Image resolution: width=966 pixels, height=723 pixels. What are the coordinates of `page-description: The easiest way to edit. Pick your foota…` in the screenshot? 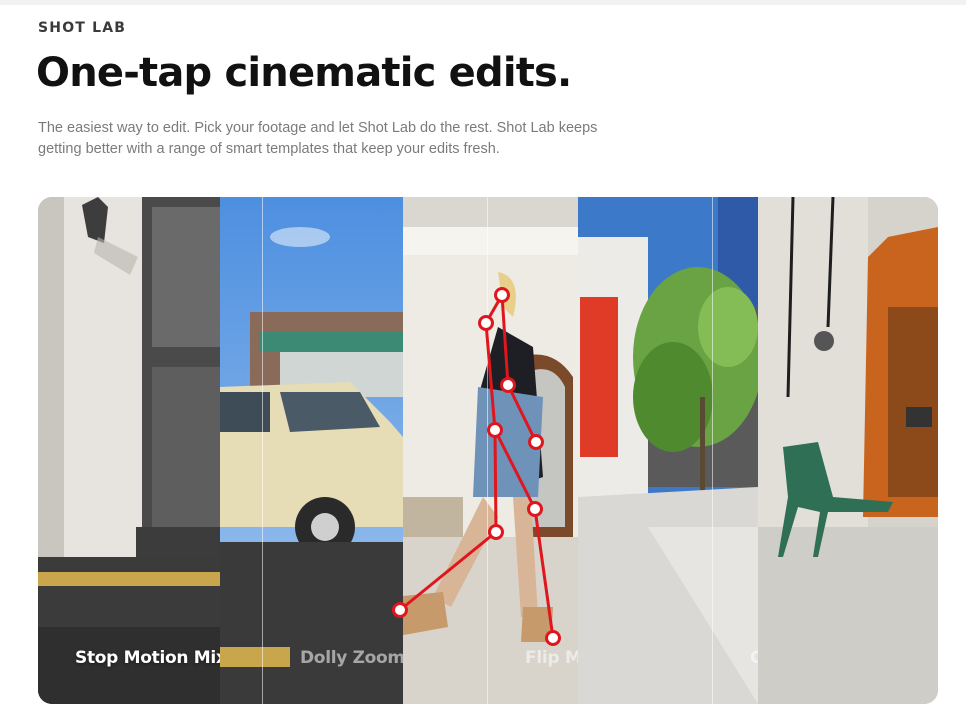 It's located at (318, 138).